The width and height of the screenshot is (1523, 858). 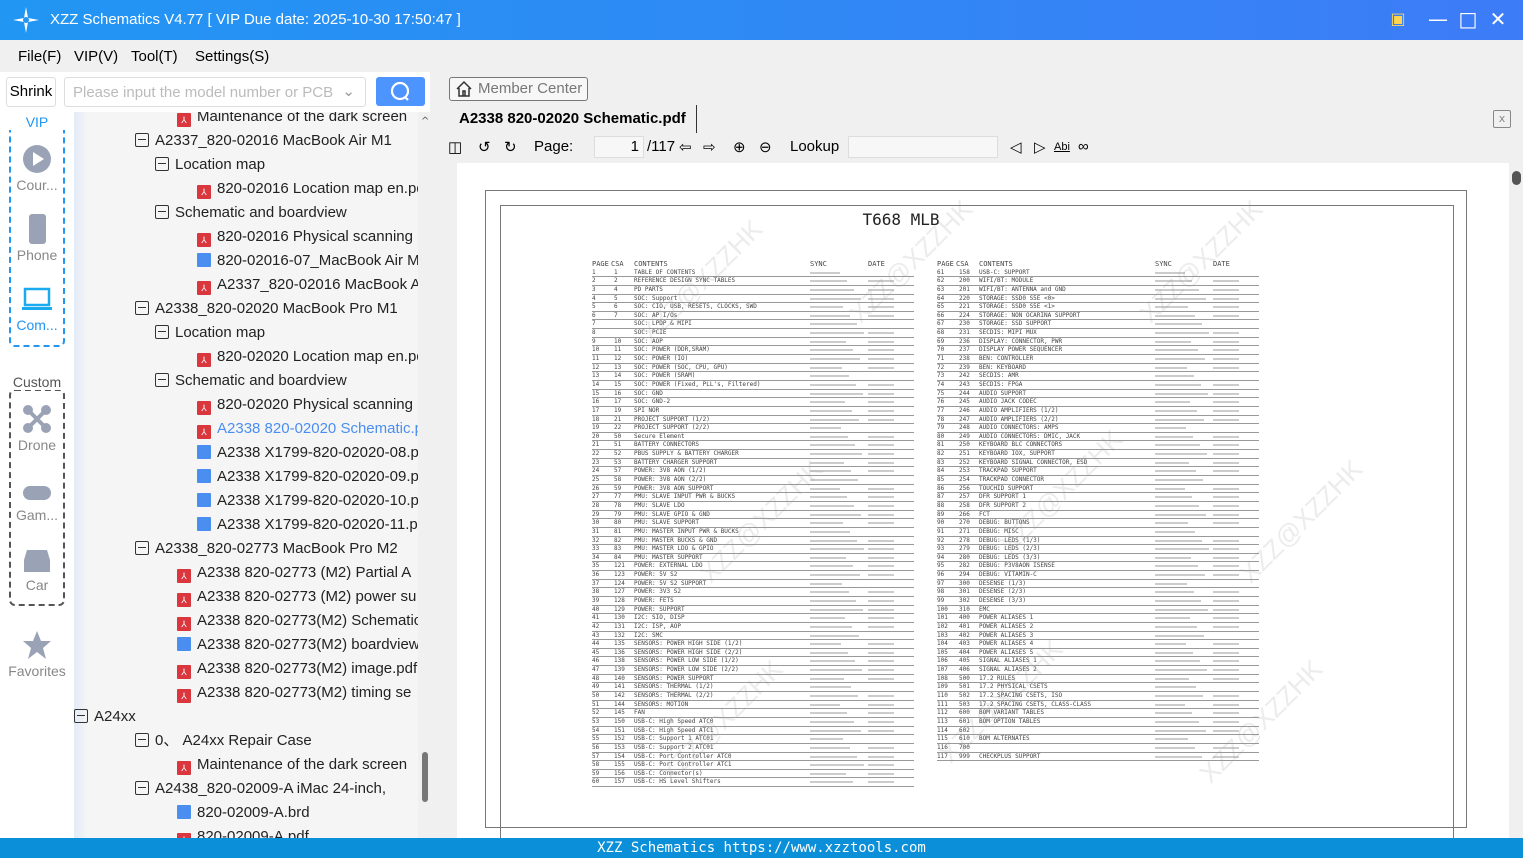 What do you see at coordinates (941, 324) in the screenshot?
I see `page-cell: 67` at bounding box center [941, 324].